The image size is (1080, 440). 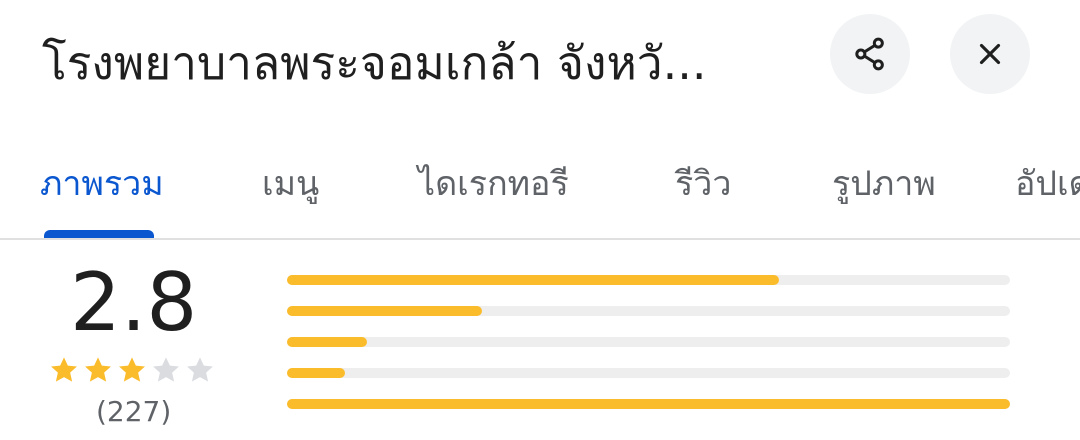 I want to click on share-icon, so click(x=869, y=54).